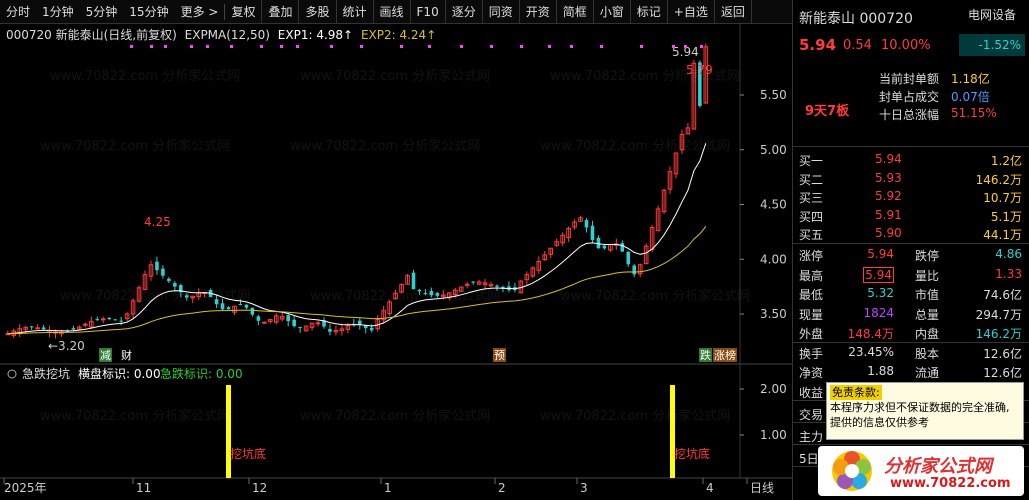 This screenshot has width=1029, height=500. What do you see at coordinates (998, 314) in the screenshot?
I see `stat-value: 294.7万` at bounding box center [998, 314].